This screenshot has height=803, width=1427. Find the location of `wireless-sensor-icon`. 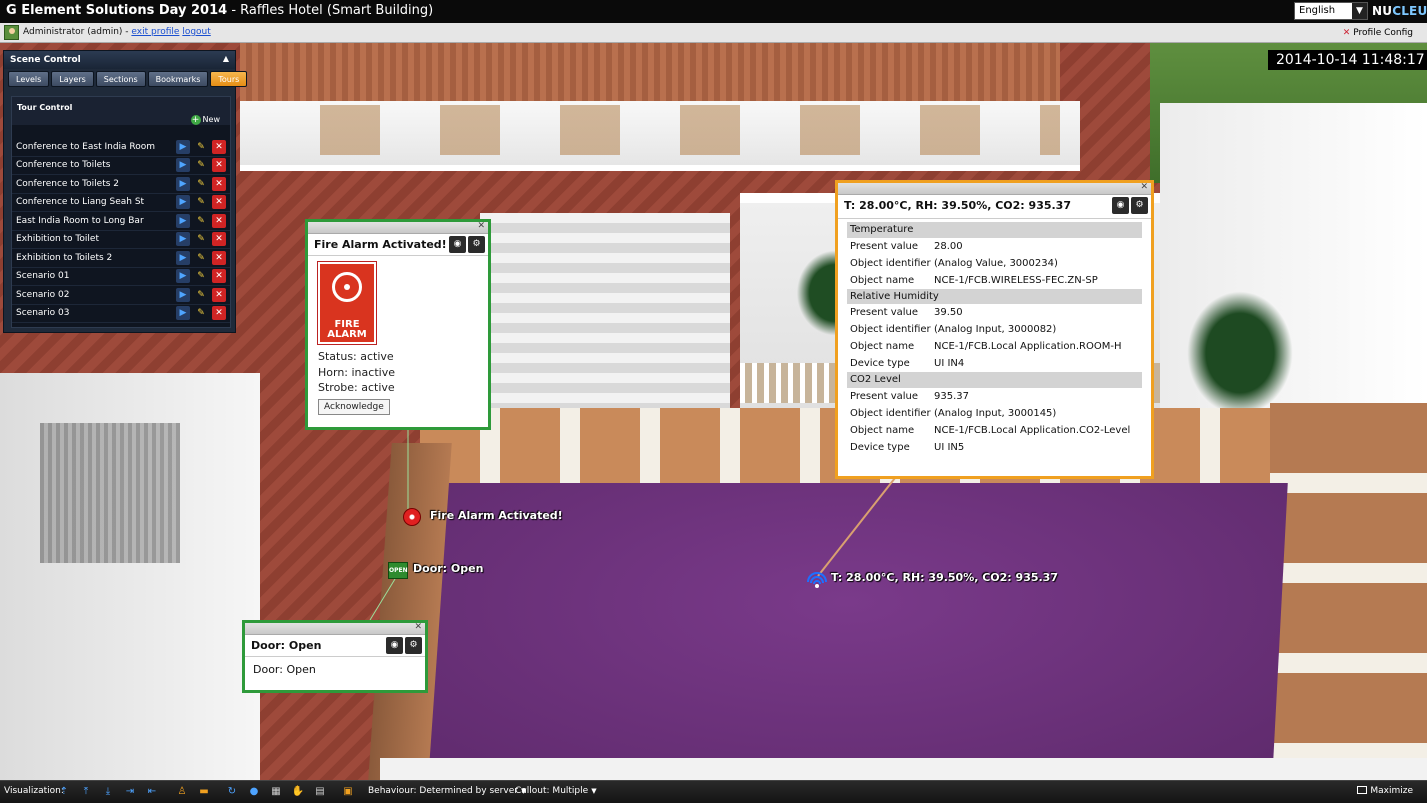

wireless-sensor-icon is located at coordinates (817, 581).